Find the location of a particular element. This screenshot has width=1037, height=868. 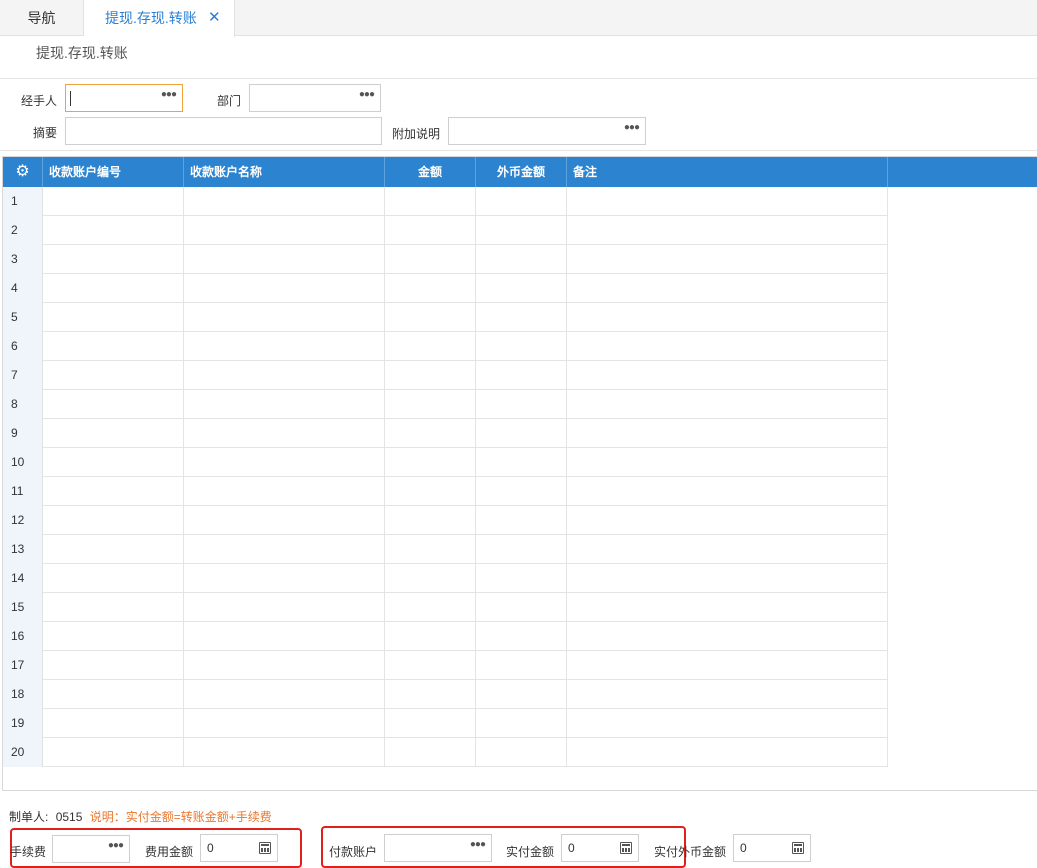

table-row: 1 is located at coordinates (445, 201).